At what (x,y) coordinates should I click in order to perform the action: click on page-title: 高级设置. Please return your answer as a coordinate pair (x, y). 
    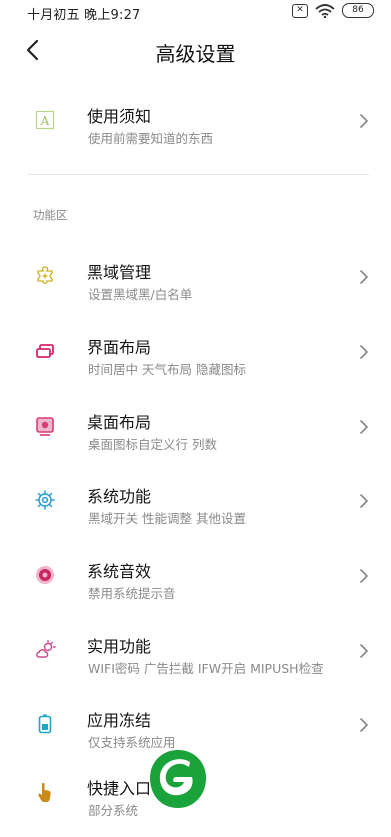
    Looking at the image, I should click on (195, 54).